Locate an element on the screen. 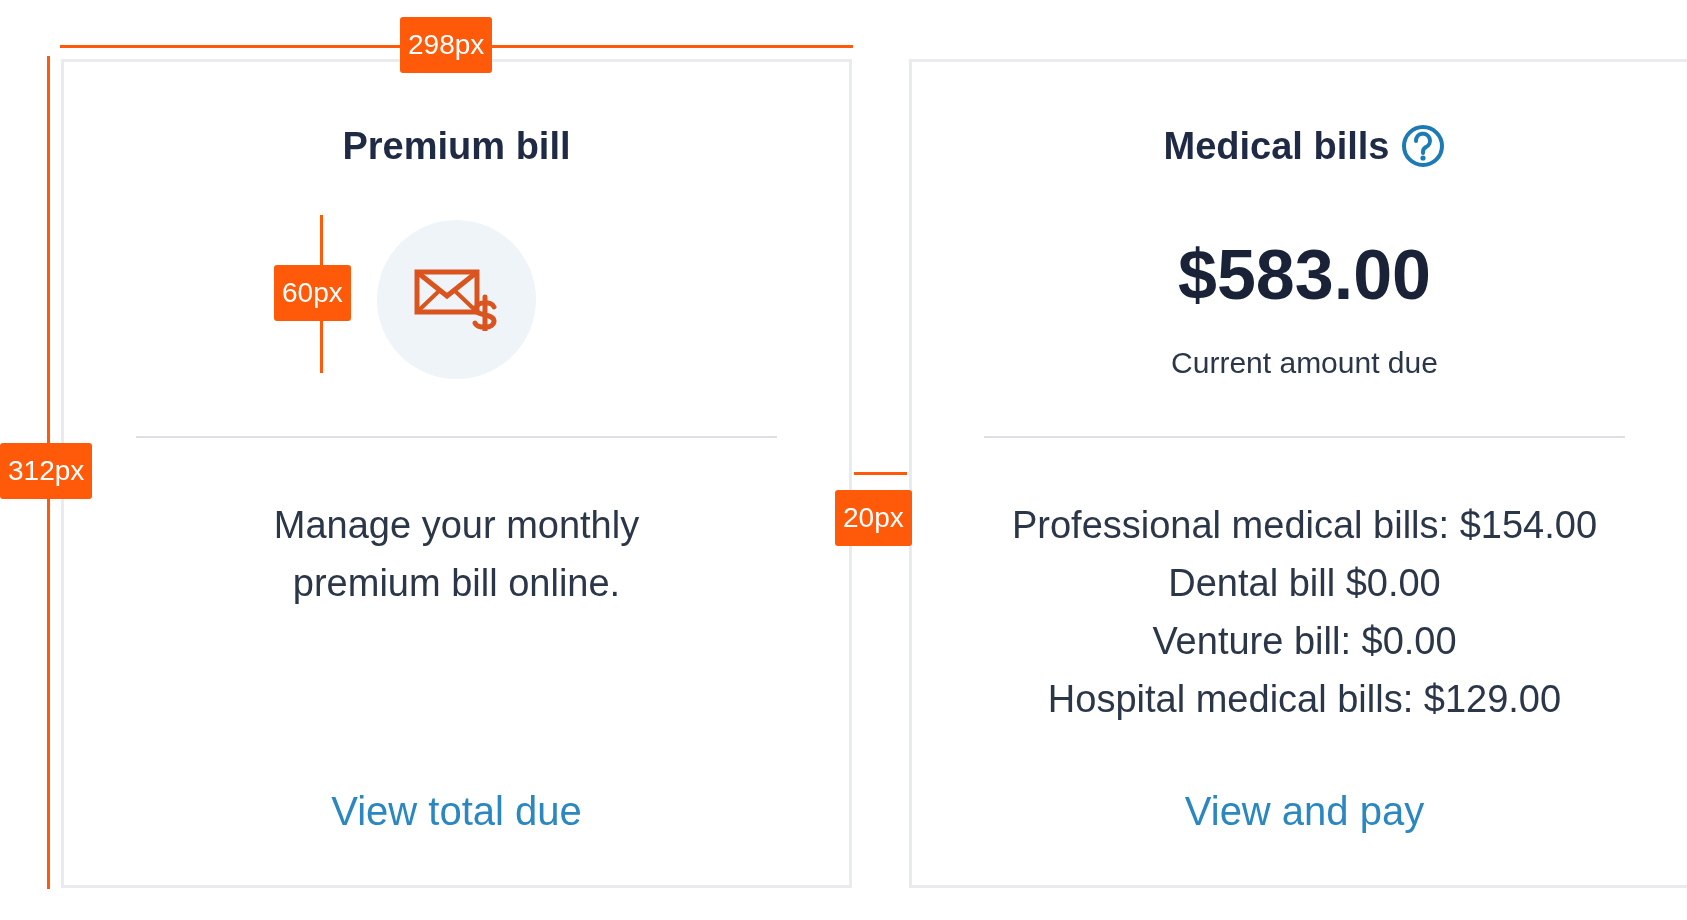 This screenshot has width=1687, height=920. amount-label: Current amount due is located at coordinates (1304, 363).